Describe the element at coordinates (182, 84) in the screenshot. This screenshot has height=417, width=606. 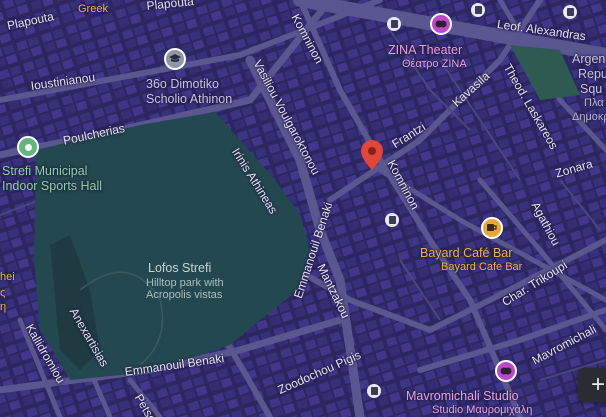
I see `place-label-dimotiko-line1: 36o Dimotiko` at that location.